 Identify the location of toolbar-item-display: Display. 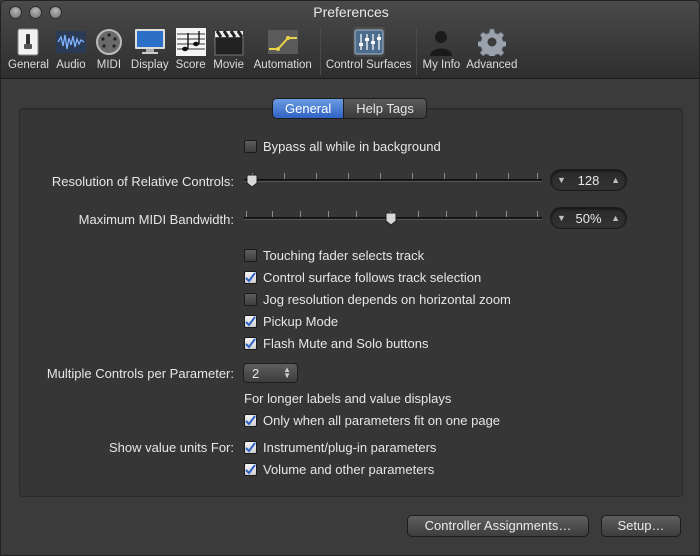
(150, 52).